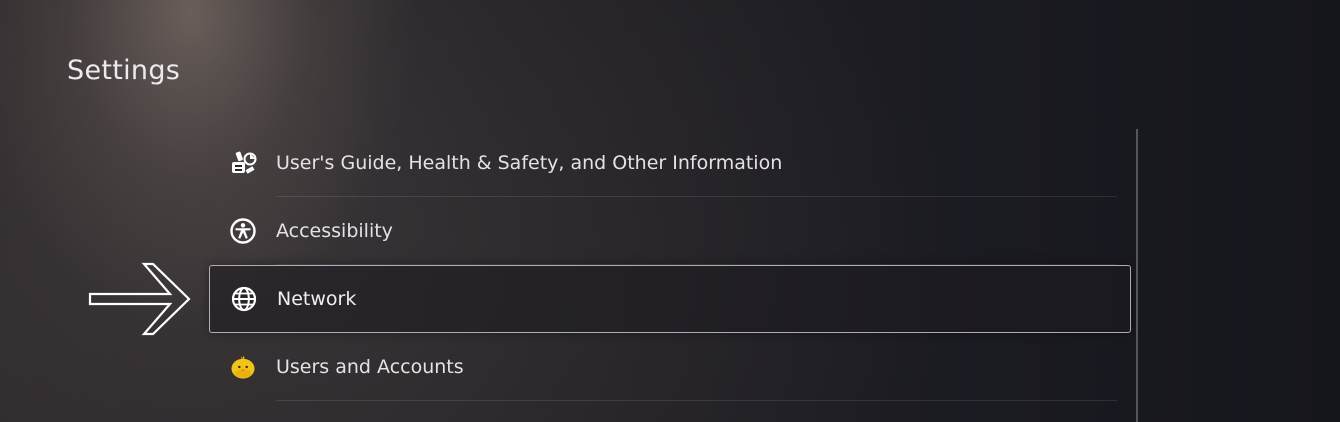 Image resolution: width=1340 pixels, height=422 pixels. I want to click on menu-item-accessibility: Accessibility, so click(670, 231).